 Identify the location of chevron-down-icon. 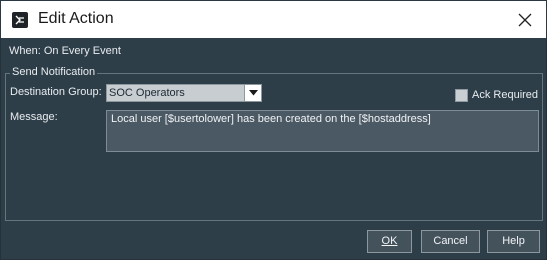
(253, 93).